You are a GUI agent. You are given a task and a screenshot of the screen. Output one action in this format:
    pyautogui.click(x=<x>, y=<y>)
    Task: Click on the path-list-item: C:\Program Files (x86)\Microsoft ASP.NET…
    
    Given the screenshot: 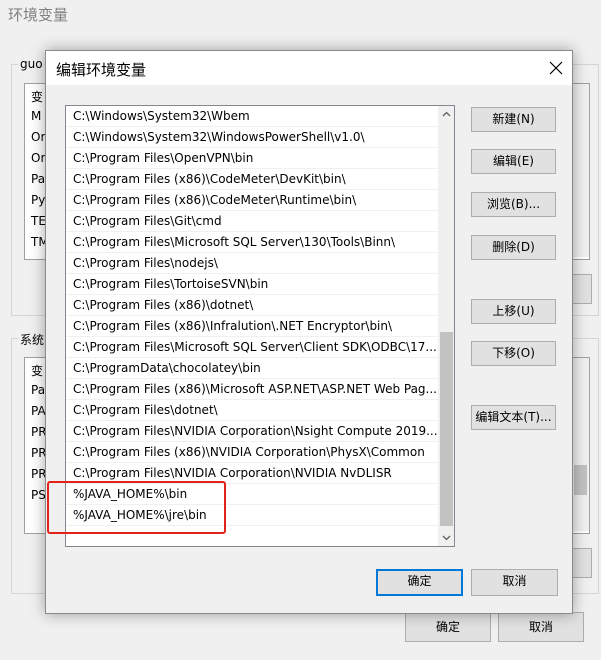 What is the action you would take?
    pyautogui.click(x=252, y=389)
    